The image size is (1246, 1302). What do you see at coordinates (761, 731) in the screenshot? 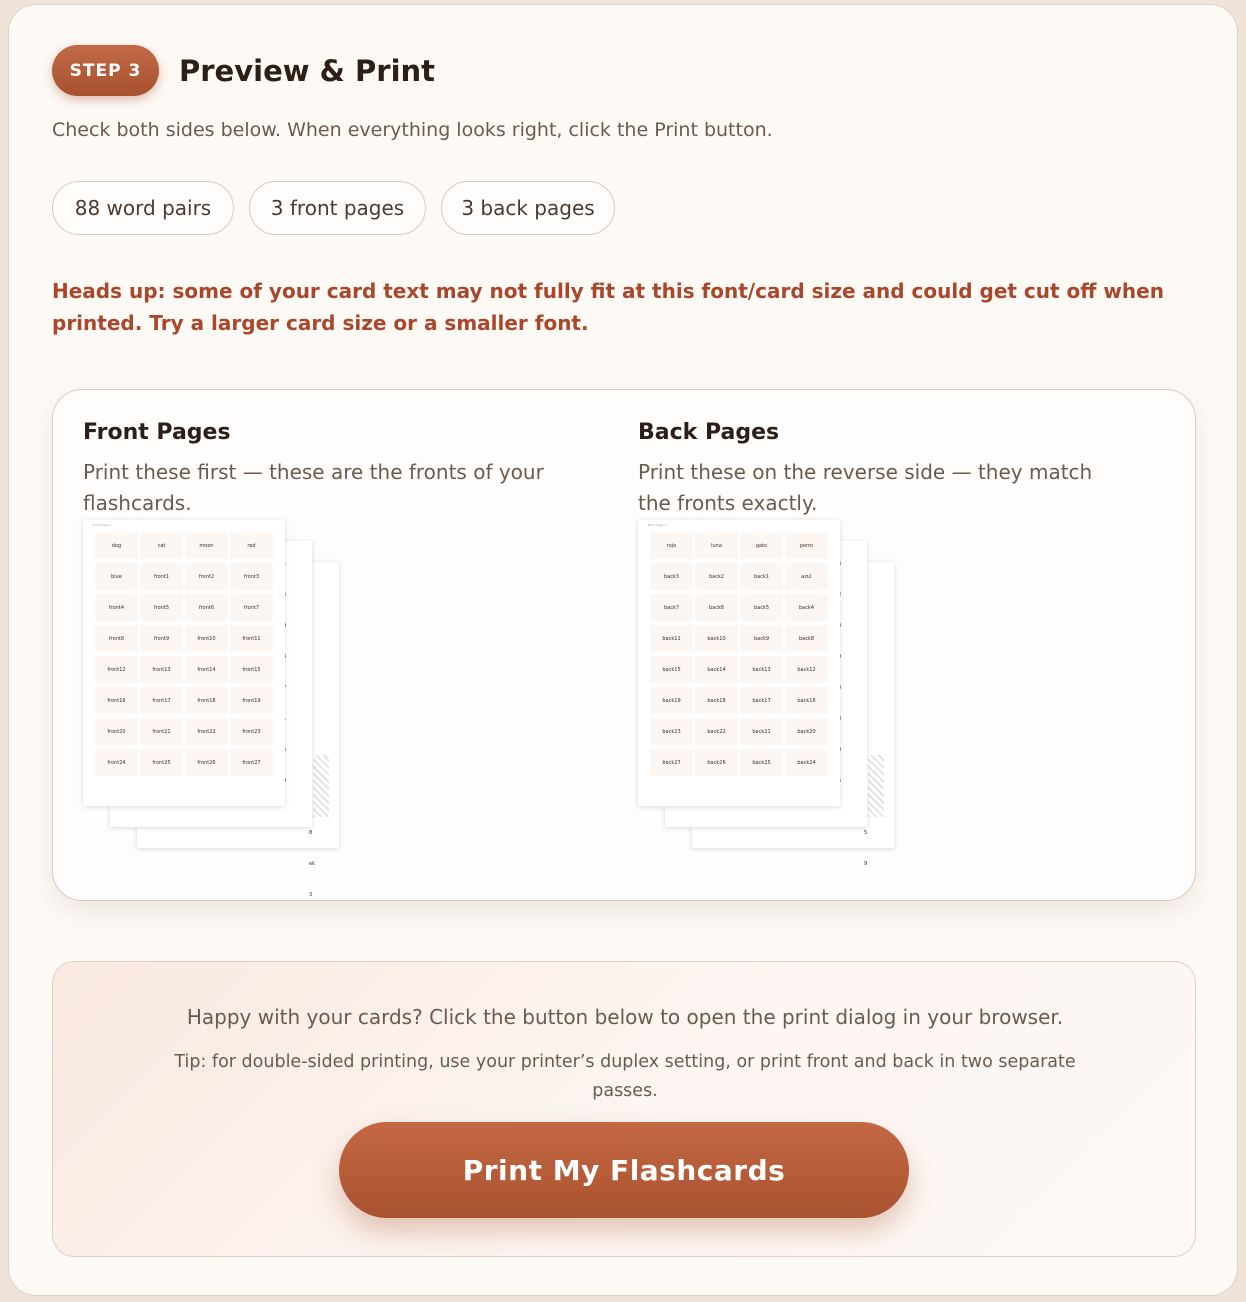
I see `back-page-1-cell: back21` at bounding box center [761, 731].